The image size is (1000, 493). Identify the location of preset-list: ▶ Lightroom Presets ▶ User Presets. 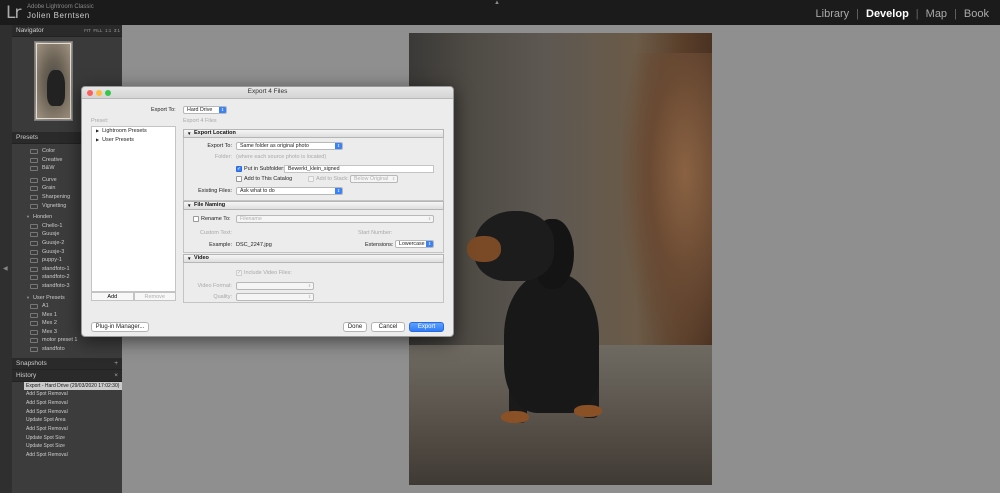
(133, 209).